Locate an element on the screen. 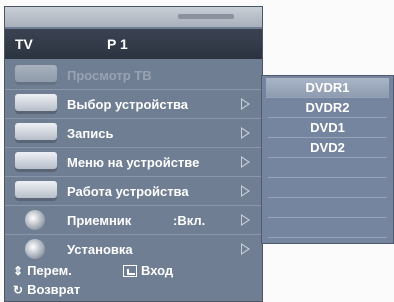 This screenshot has width=394, height=302. menu-item-settings: Установка is located at coordinates (133, 249).